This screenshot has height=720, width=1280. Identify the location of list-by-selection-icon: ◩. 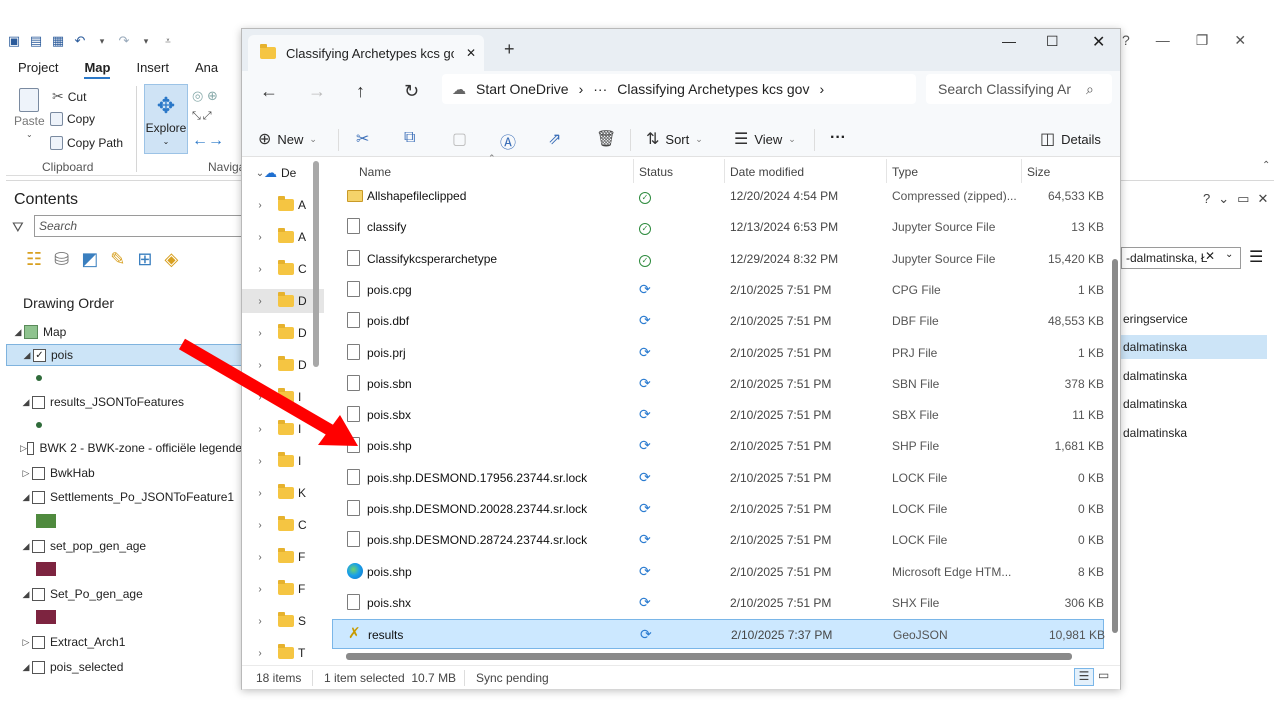
(89, 259).